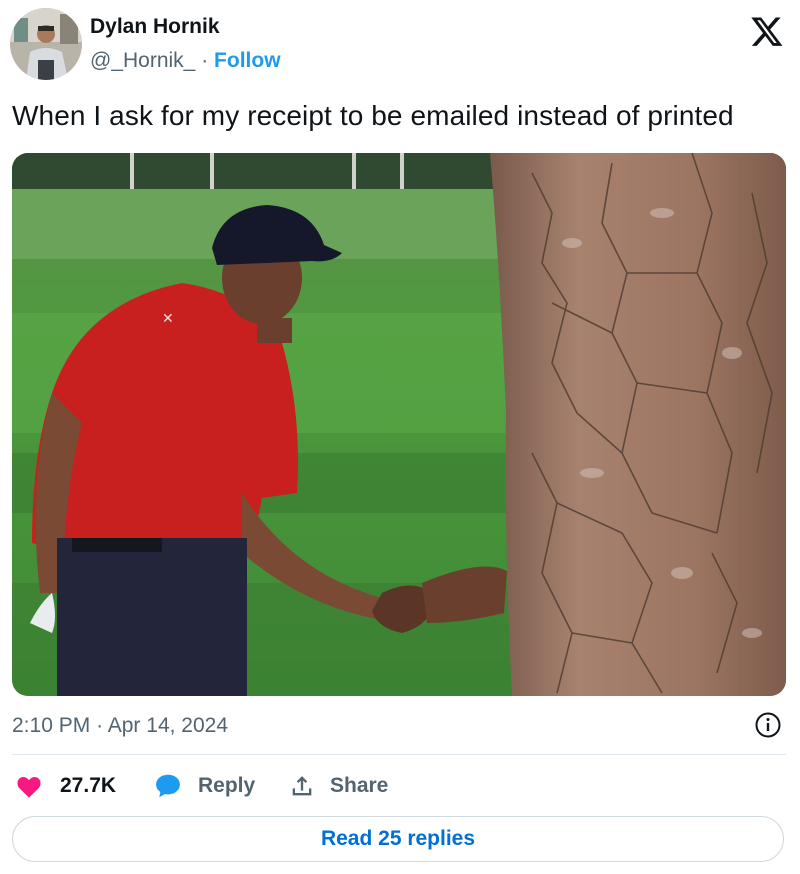  I want to click on avatar, so click(46, 44).